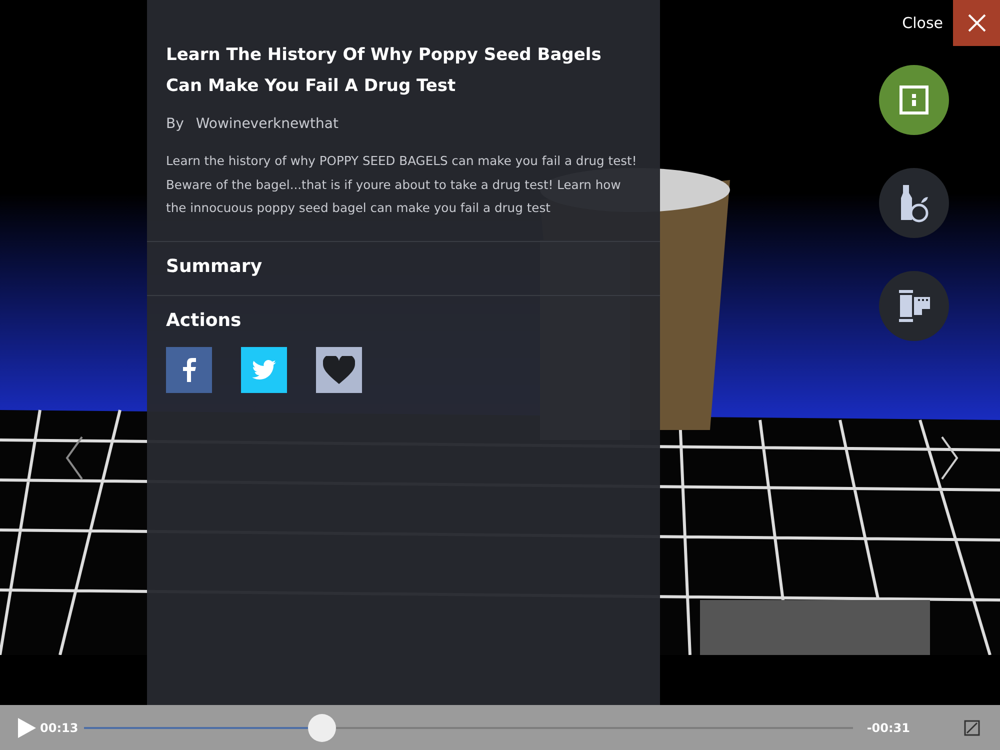 The width and height of the screenshot is (1000, 750). I want to click on previous-arrow-icon, so click(74, 457).